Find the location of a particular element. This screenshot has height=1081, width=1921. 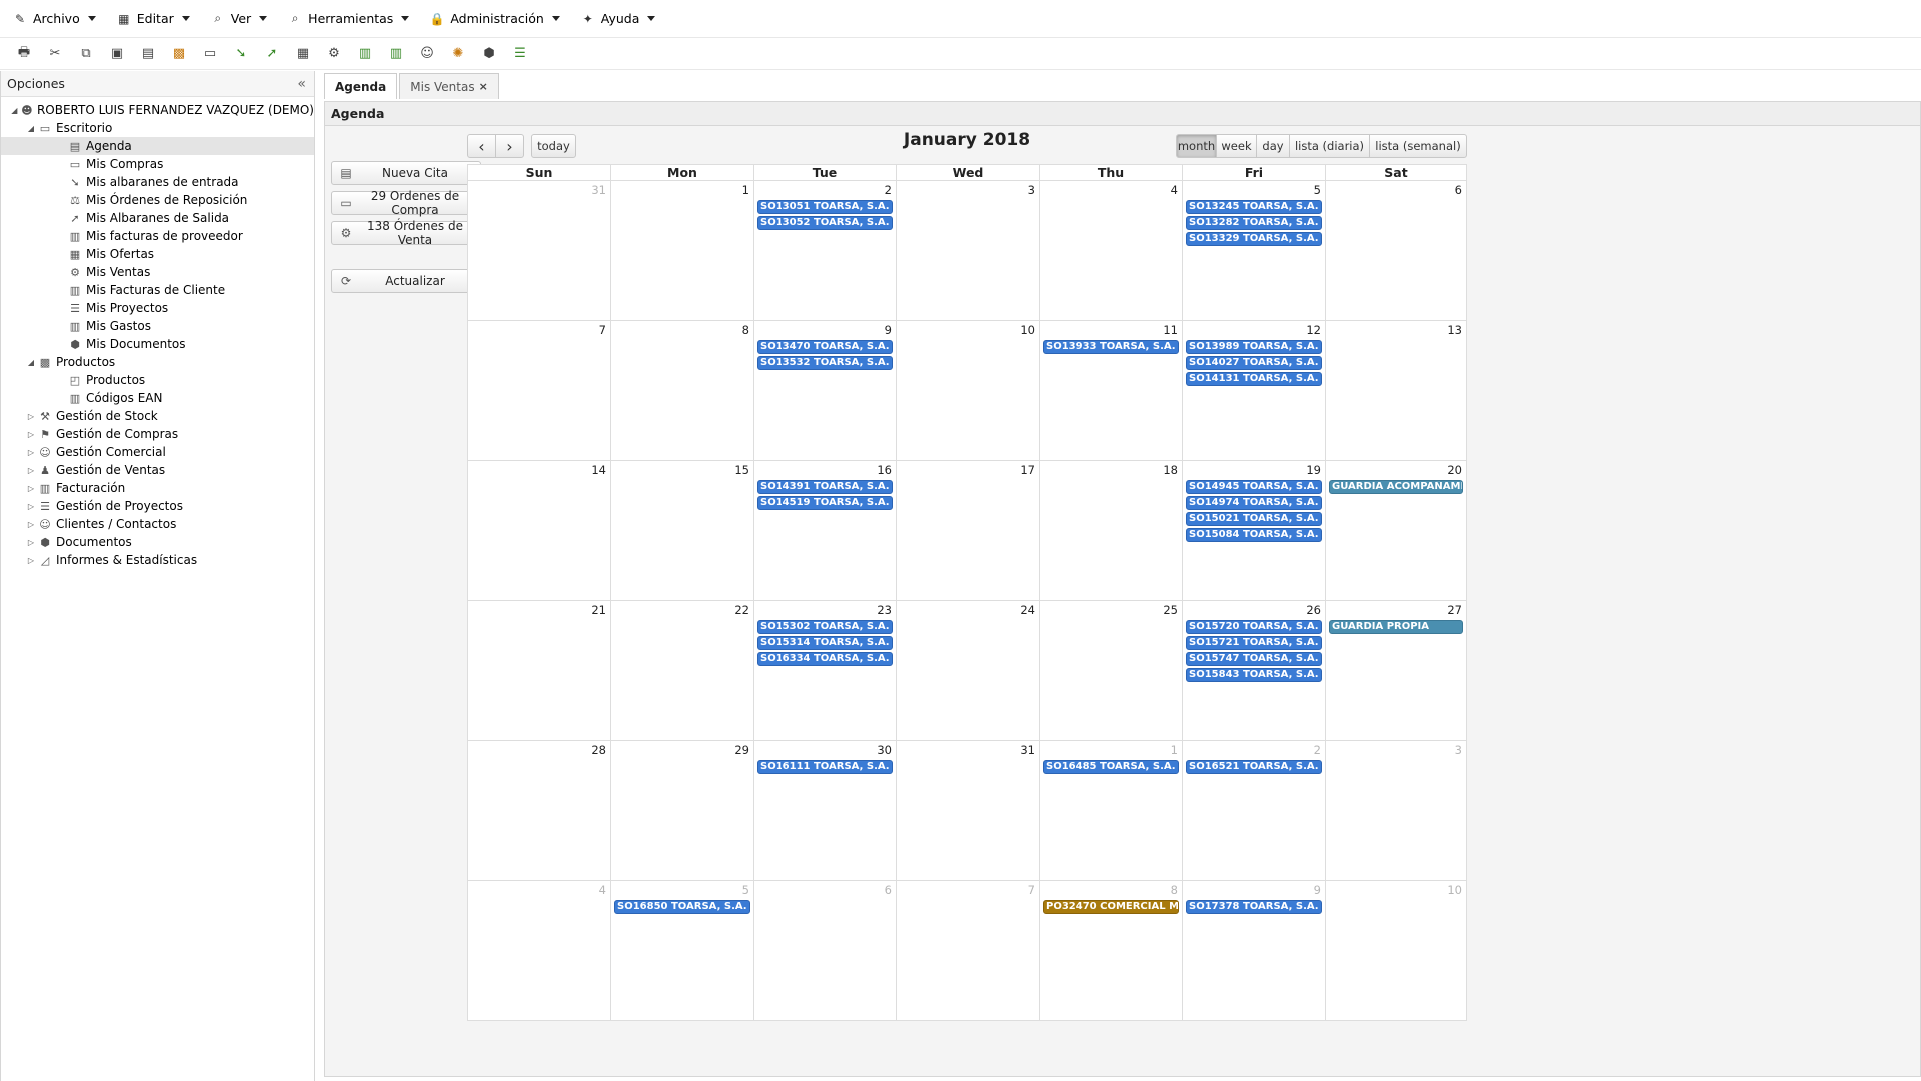

tree-item-clientes-contactos: ▷ ☺ Clientes / Contactos is located at coordinates (157, 524).